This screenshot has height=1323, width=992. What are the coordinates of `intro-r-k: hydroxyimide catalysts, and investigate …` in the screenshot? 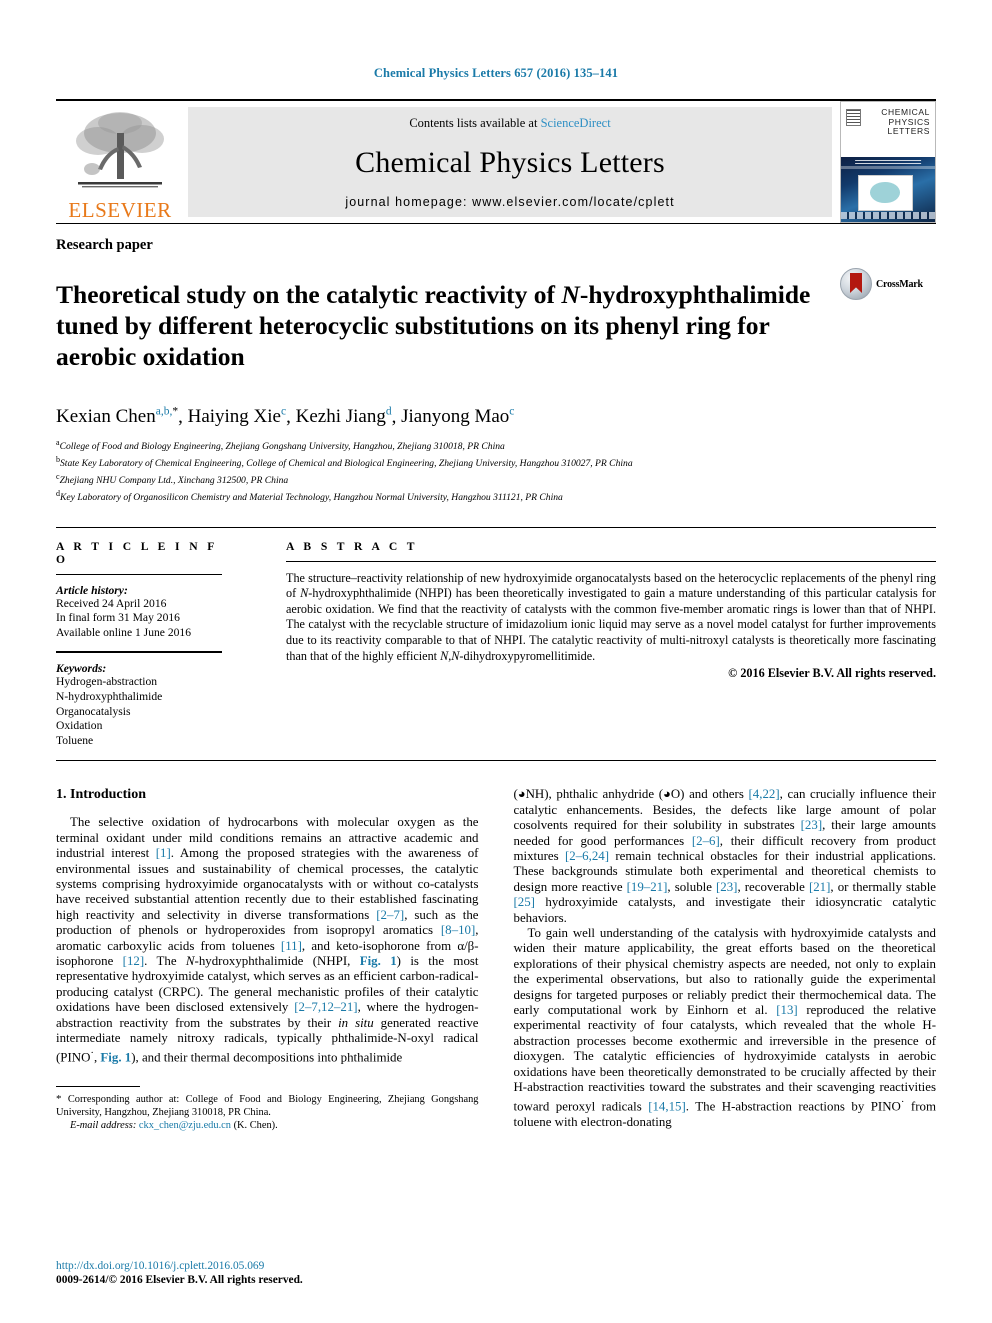 It's located at (725, 910).